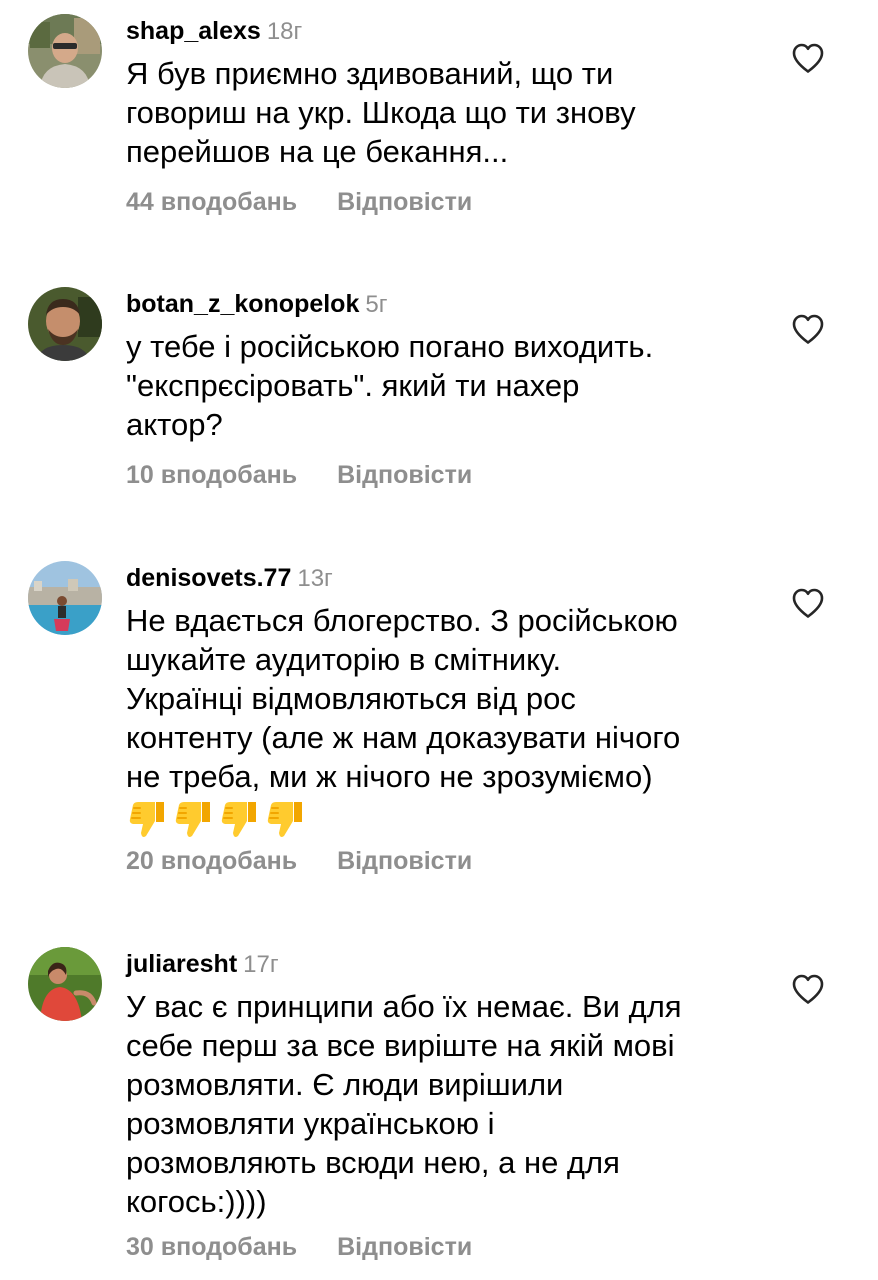 The height and width of the screenshot is (1280, 878). What do you see at coordinates (390, 346) in the screenshot?
I see `comment-line: у тебе і російською погано виходить.` at bounding box center [390, 346].